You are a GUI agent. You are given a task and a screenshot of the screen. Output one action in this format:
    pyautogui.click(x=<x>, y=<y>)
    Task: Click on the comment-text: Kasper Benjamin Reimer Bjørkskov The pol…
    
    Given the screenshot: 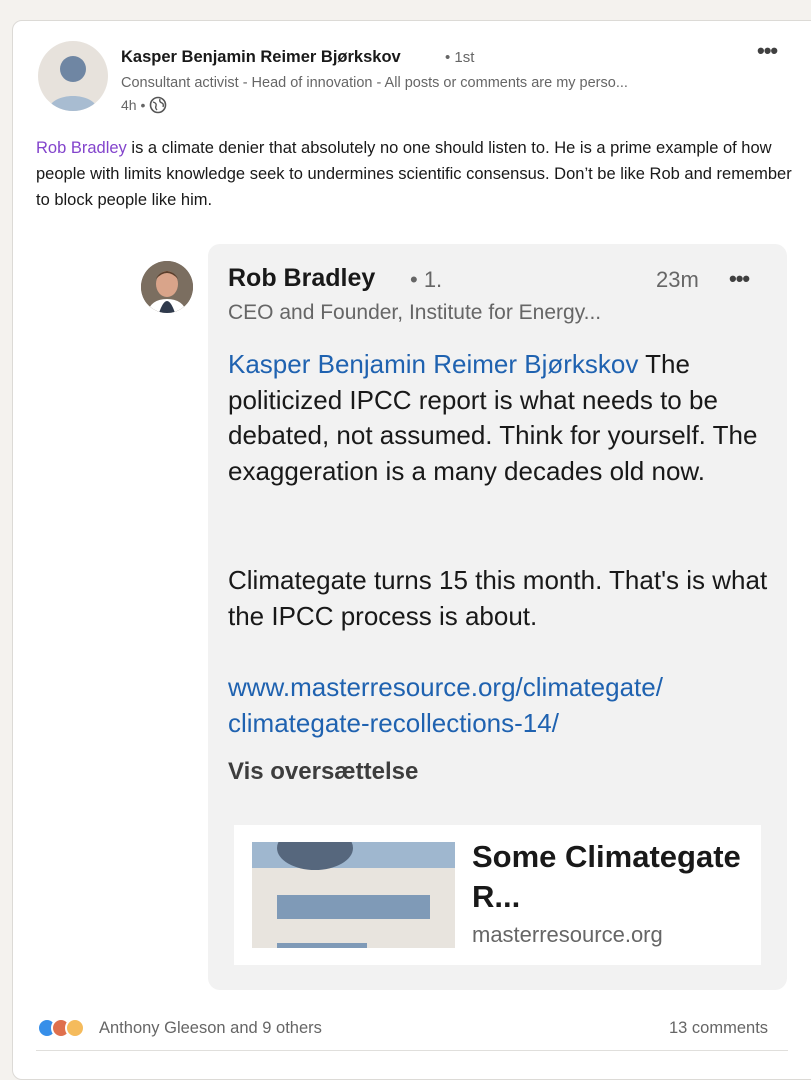 What is the action you would take?
    pyautogui.click(x=504, y=418)
    